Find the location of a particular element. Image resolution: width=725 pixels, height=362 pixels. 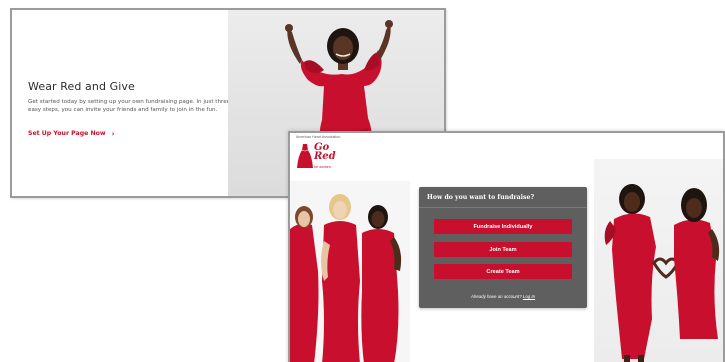

fundraise-question: How do you want to fundraise? is located at coordinates (481, 197).